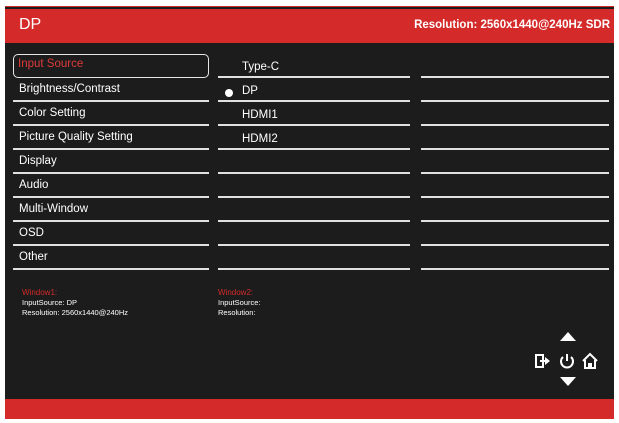 This screenshot has height=423, width=619. I want to click on menu-item-label: Input Source, so click(51, 64).